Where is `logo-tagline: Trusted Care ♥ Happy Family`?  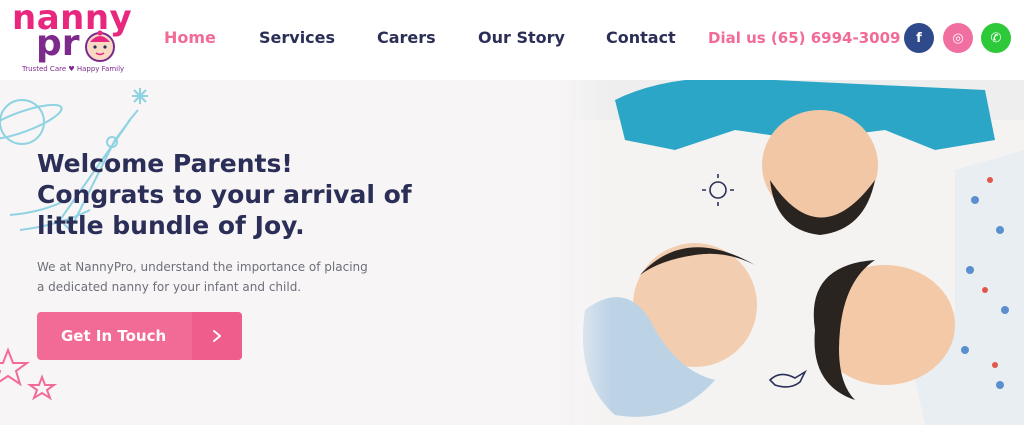 logo-tagline: Trusted Care ♥ Happy Family is located at coordinates (73, 69).